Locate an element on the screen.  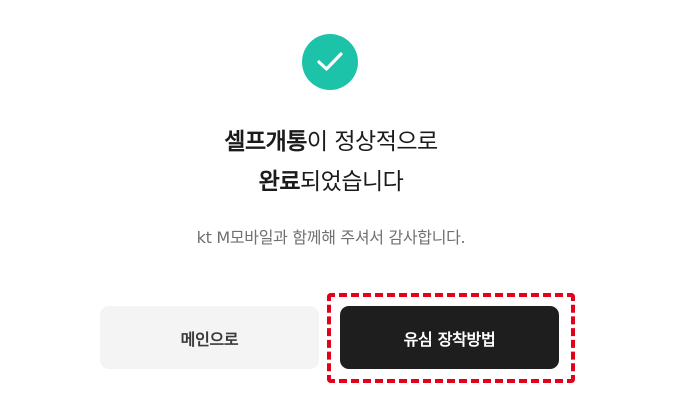
check-circle-icon is located at coordinates (330, 62).